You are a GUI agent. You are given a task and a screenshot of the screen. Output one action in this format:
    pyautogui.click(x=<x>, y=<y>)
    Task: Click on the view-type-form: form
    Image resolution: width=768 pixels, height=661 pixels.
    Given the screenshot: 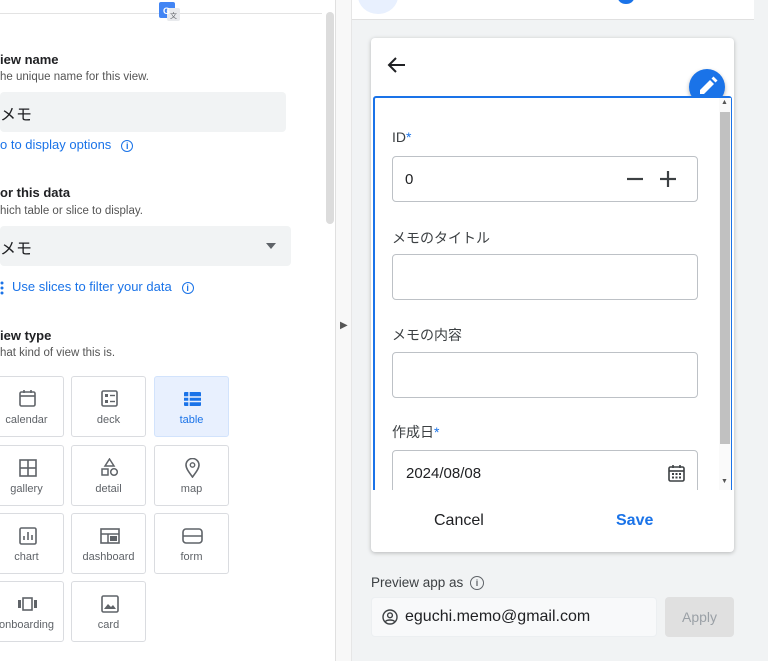 What is the action you would take?
    pyautogui.click(x=191, y=543)
    